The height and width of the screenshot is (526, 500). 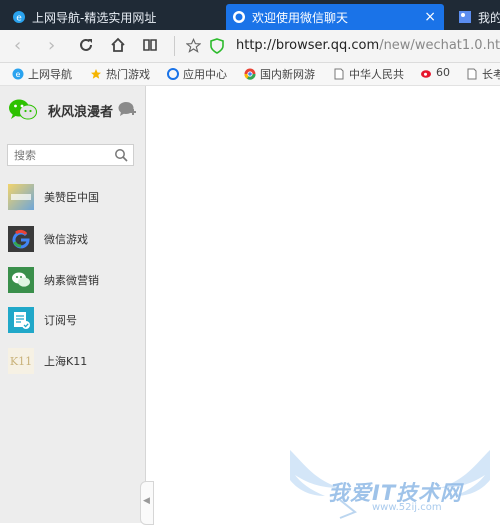 I want to click on bookmark-label: 长考, so click(x=491, y=74).